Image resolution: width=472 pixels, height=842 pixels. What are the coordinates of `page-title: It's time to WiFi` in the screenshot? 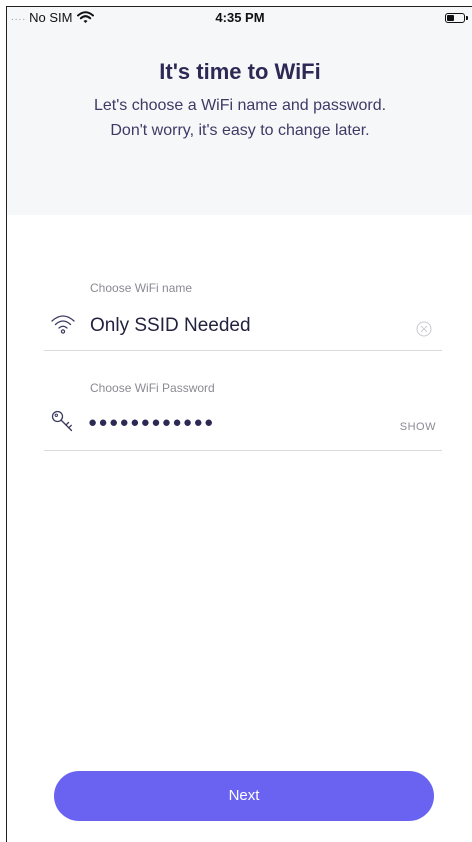 It's located at (240, 71).